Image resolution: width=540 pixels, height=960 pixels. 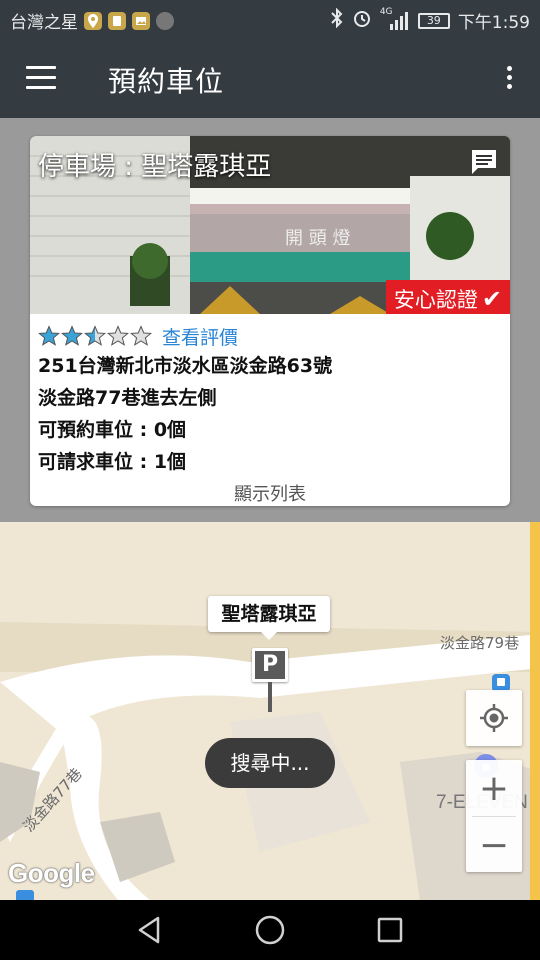 What do you see at coordinates (270, 665) in the screenshot?
I see `parking-pin-icon: P` at bounding box center [270, 665].